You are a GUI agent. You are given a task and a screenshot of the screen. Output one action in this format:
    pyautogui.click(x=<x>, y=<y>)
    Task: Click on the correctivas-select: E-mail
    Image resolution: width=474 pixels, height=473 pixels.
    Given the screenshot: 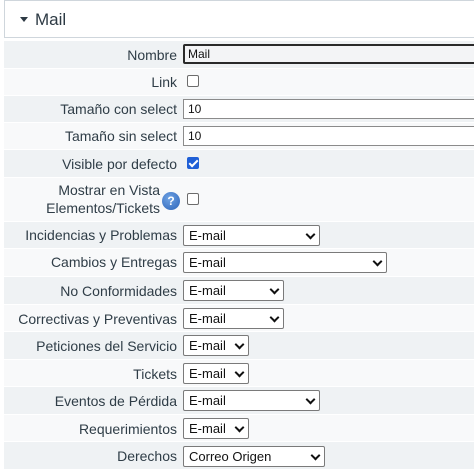 What is the action you would take?
    pyautogui.click(x=233, y=318)
    